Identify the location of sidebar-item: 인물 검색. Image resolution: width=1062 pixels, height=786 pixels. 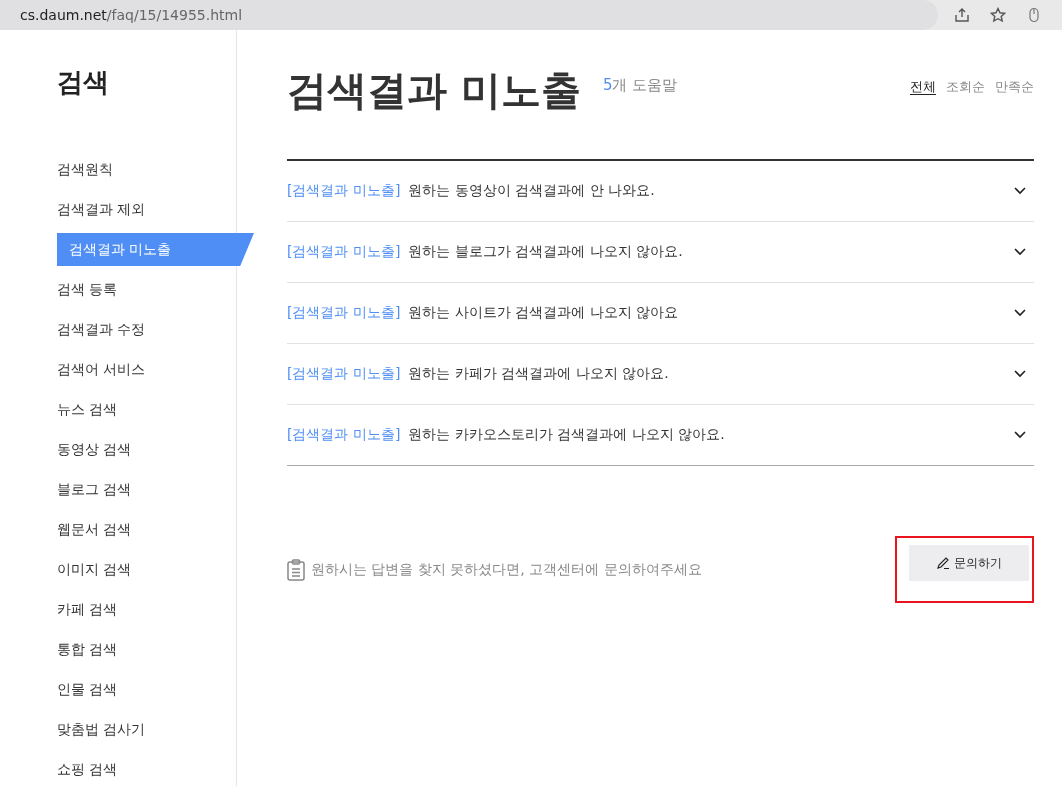
(87, 690).